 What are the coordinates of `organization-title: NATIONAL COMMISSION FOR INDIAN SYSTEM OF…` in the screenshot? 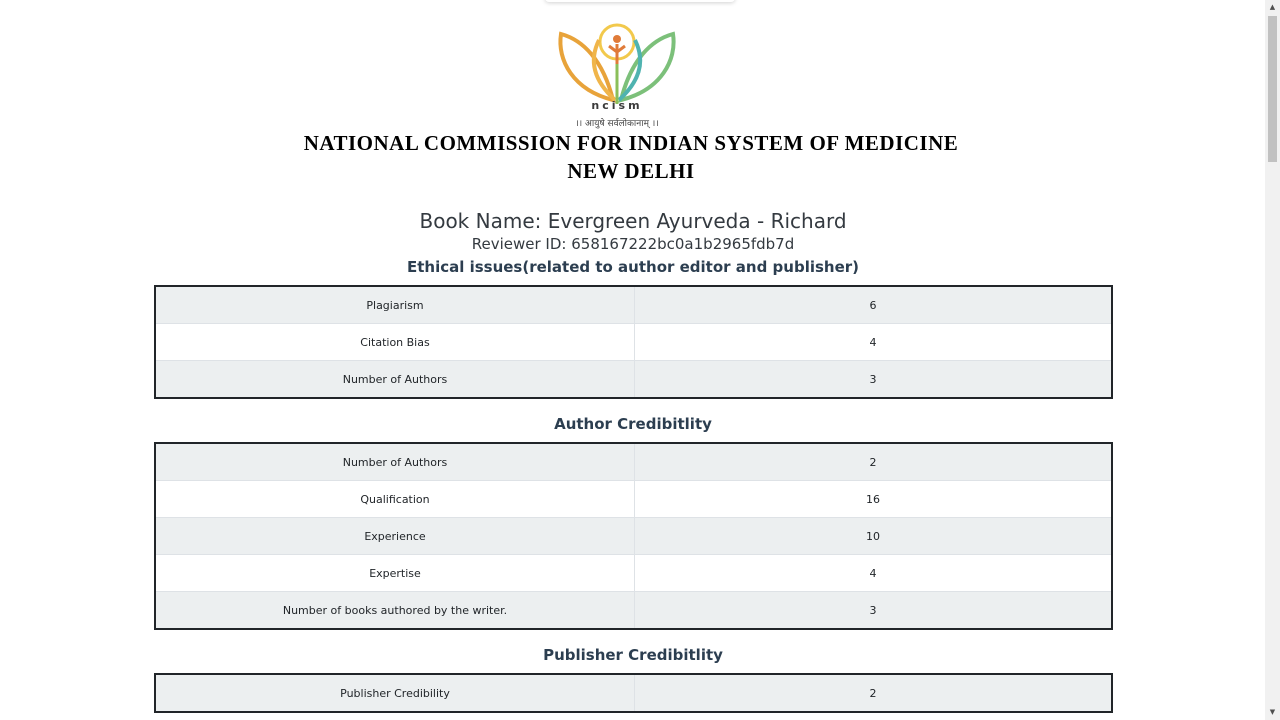 It's located at (631, 143).